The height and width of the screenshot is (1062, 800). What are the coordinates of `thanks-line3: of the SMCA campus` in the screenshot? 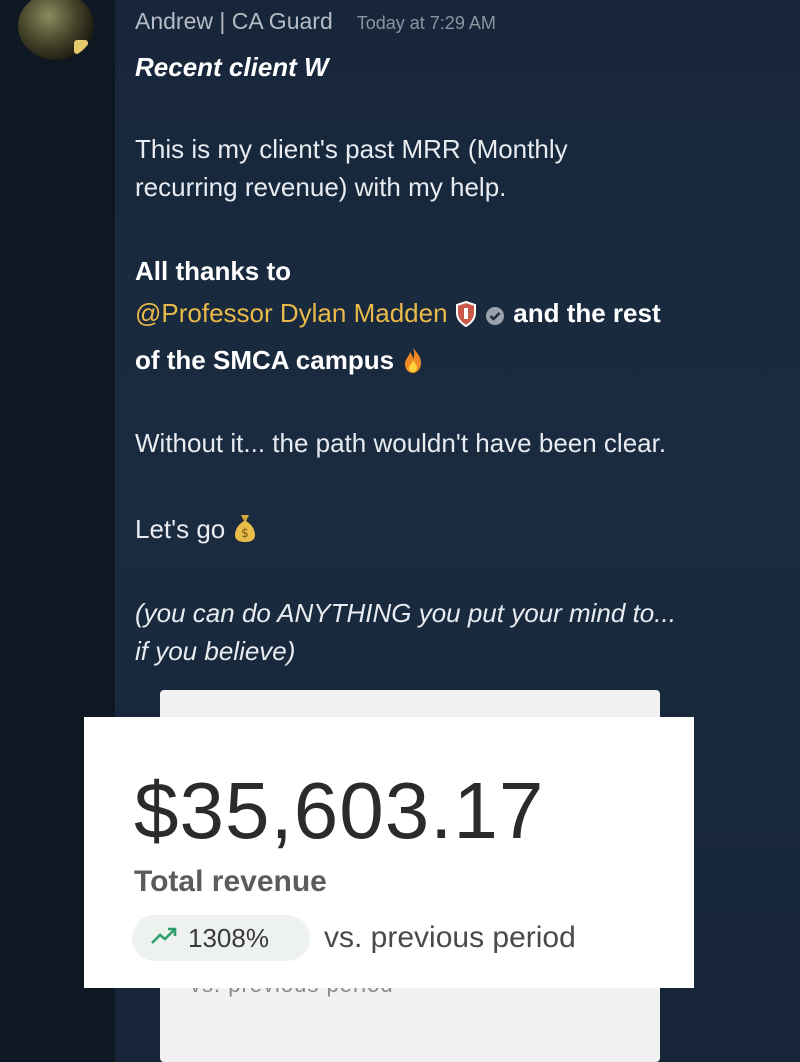 It's located at (265, 360).